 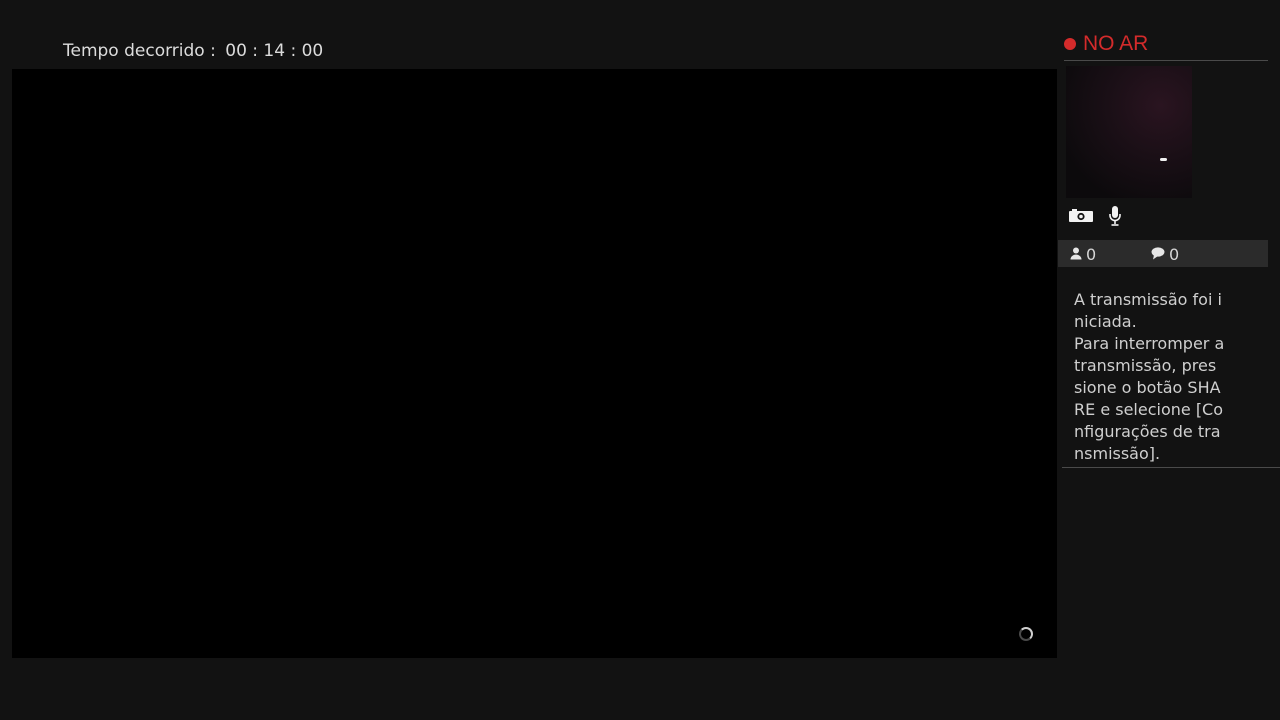 I want to click on camera-preview, so click(x=1129, y=132).